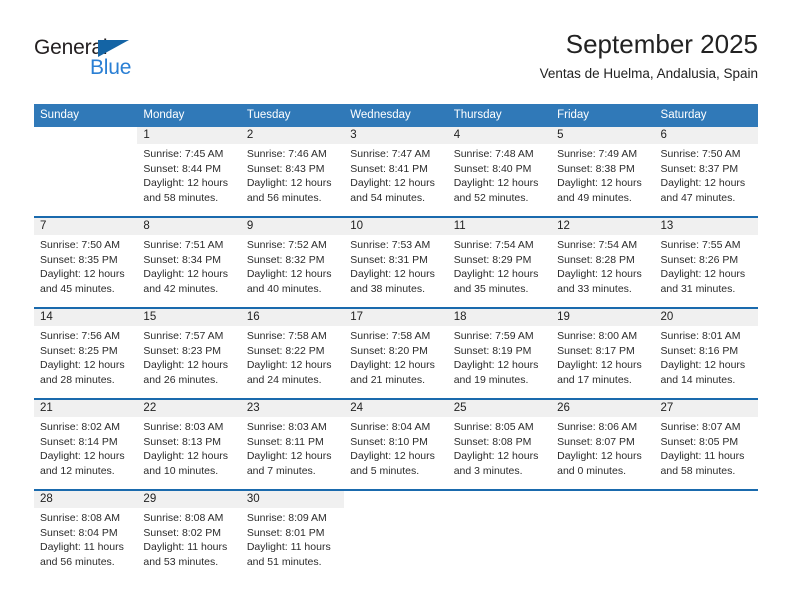 The height and width of the screenshot is (612, 792). I want to click on weekday-header-friday: Friday, so click(573, 115).